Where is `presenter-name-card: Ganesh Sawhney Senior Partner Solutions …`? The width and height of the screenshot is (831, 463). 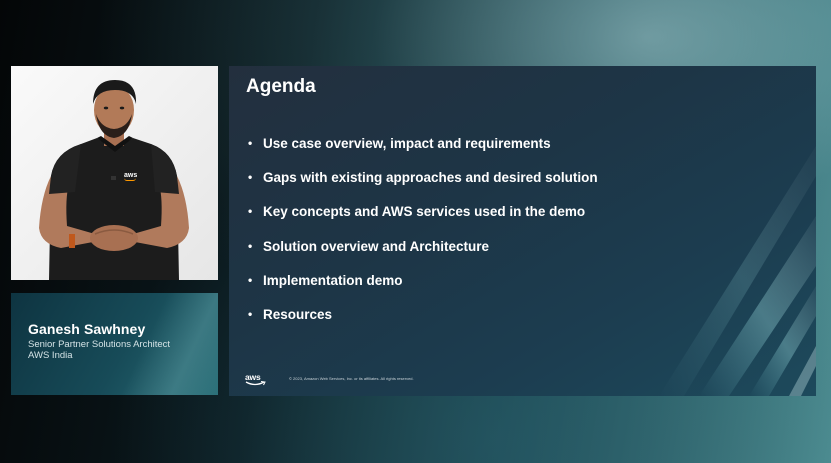
presenter-name-card: Ganesh Sawhney Senior Partner Solutions … is located at coordinates (114, 344).